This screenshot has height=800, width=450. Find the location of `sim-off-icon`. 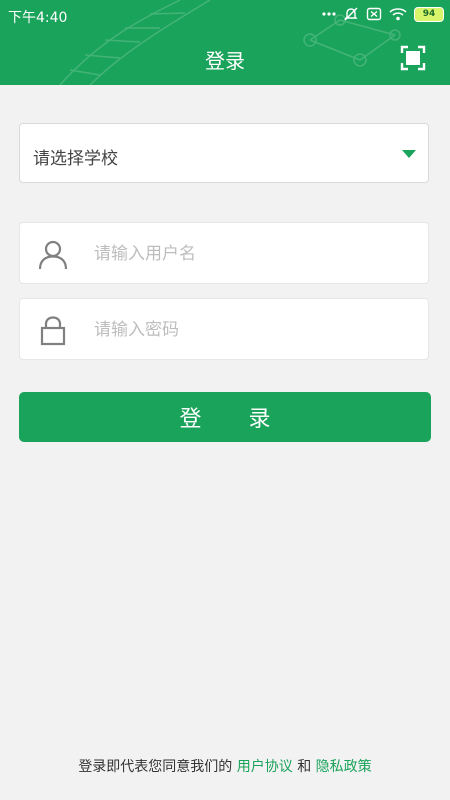

sim-off-icon is located at coordinates (374, 14).